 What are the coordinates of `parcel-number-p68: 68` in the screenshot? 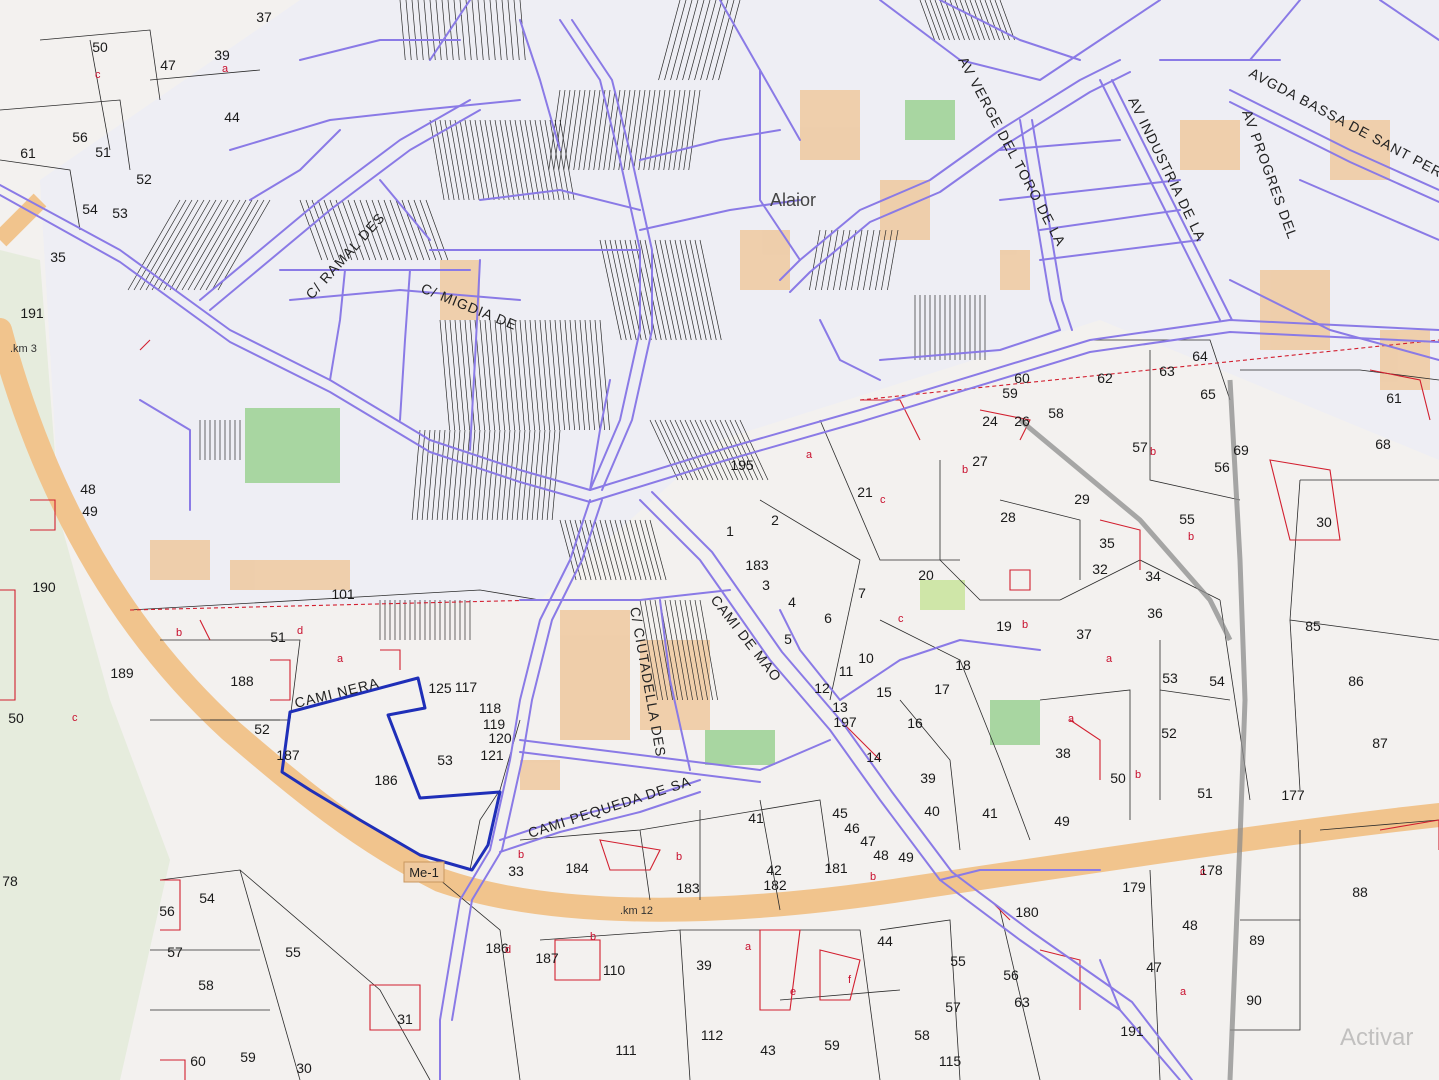 It's located at (1383, 444).